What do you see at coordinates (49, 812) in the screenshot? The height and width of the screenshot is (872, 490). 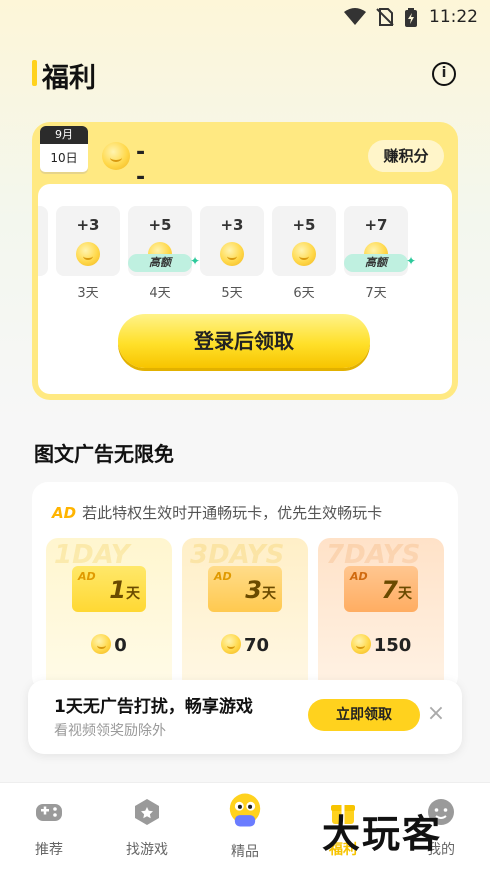 I see `gamepad-icon` at bounding box center [49, 812].